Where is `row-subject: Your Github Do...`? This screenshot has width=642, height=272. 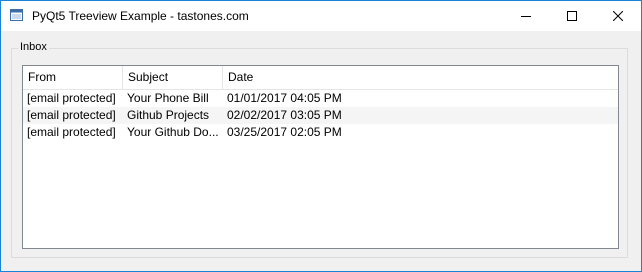
row-subject: Your Github Do... is located at coordinates (173, 132).